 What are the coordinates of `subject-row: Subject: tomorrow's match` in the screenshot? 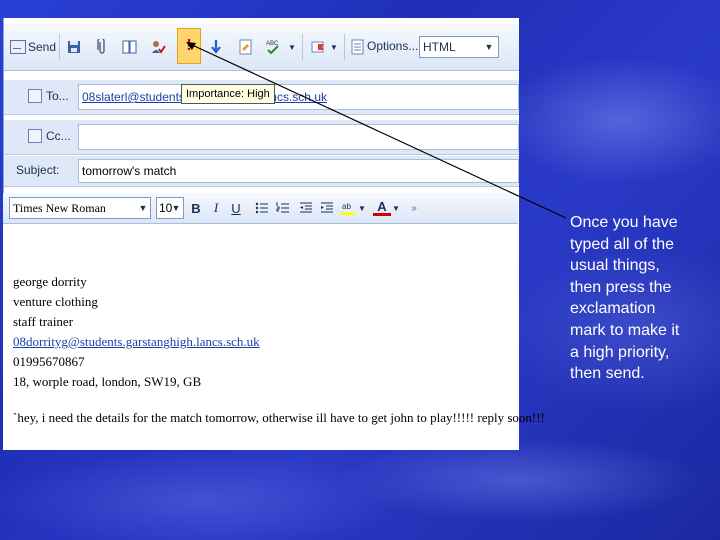 It's located at (261, 171).